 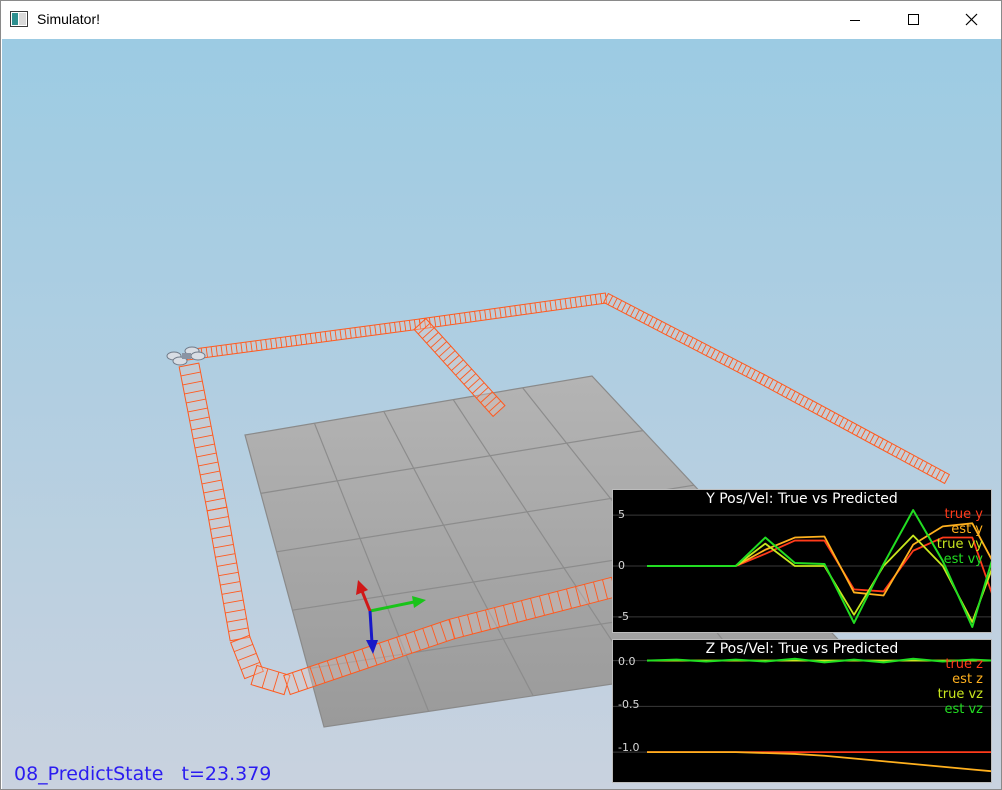 I want to click on legend-est-vz: est vz, so click(x=963, y=709).